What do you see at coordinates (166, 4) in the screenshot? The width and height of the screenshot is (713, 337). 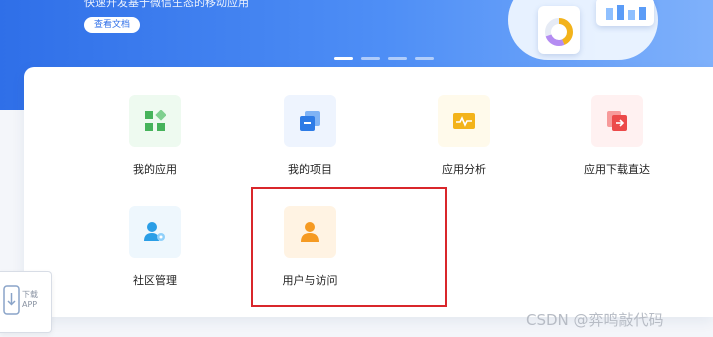 I see `banner-subtitle: 快速开发基于微信生态的移动应用` at bounding box center [166, 4].